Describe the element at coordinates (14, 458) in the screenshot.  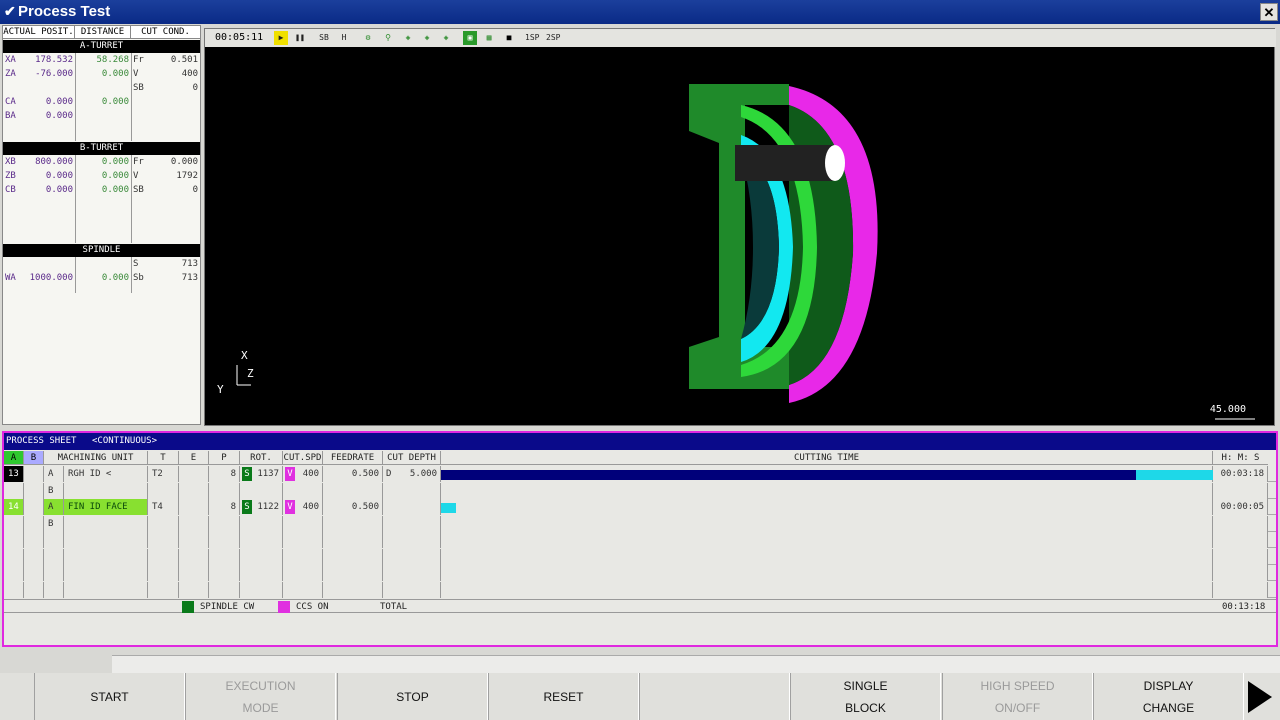
I see `turret-a-toggle: A` at that location.